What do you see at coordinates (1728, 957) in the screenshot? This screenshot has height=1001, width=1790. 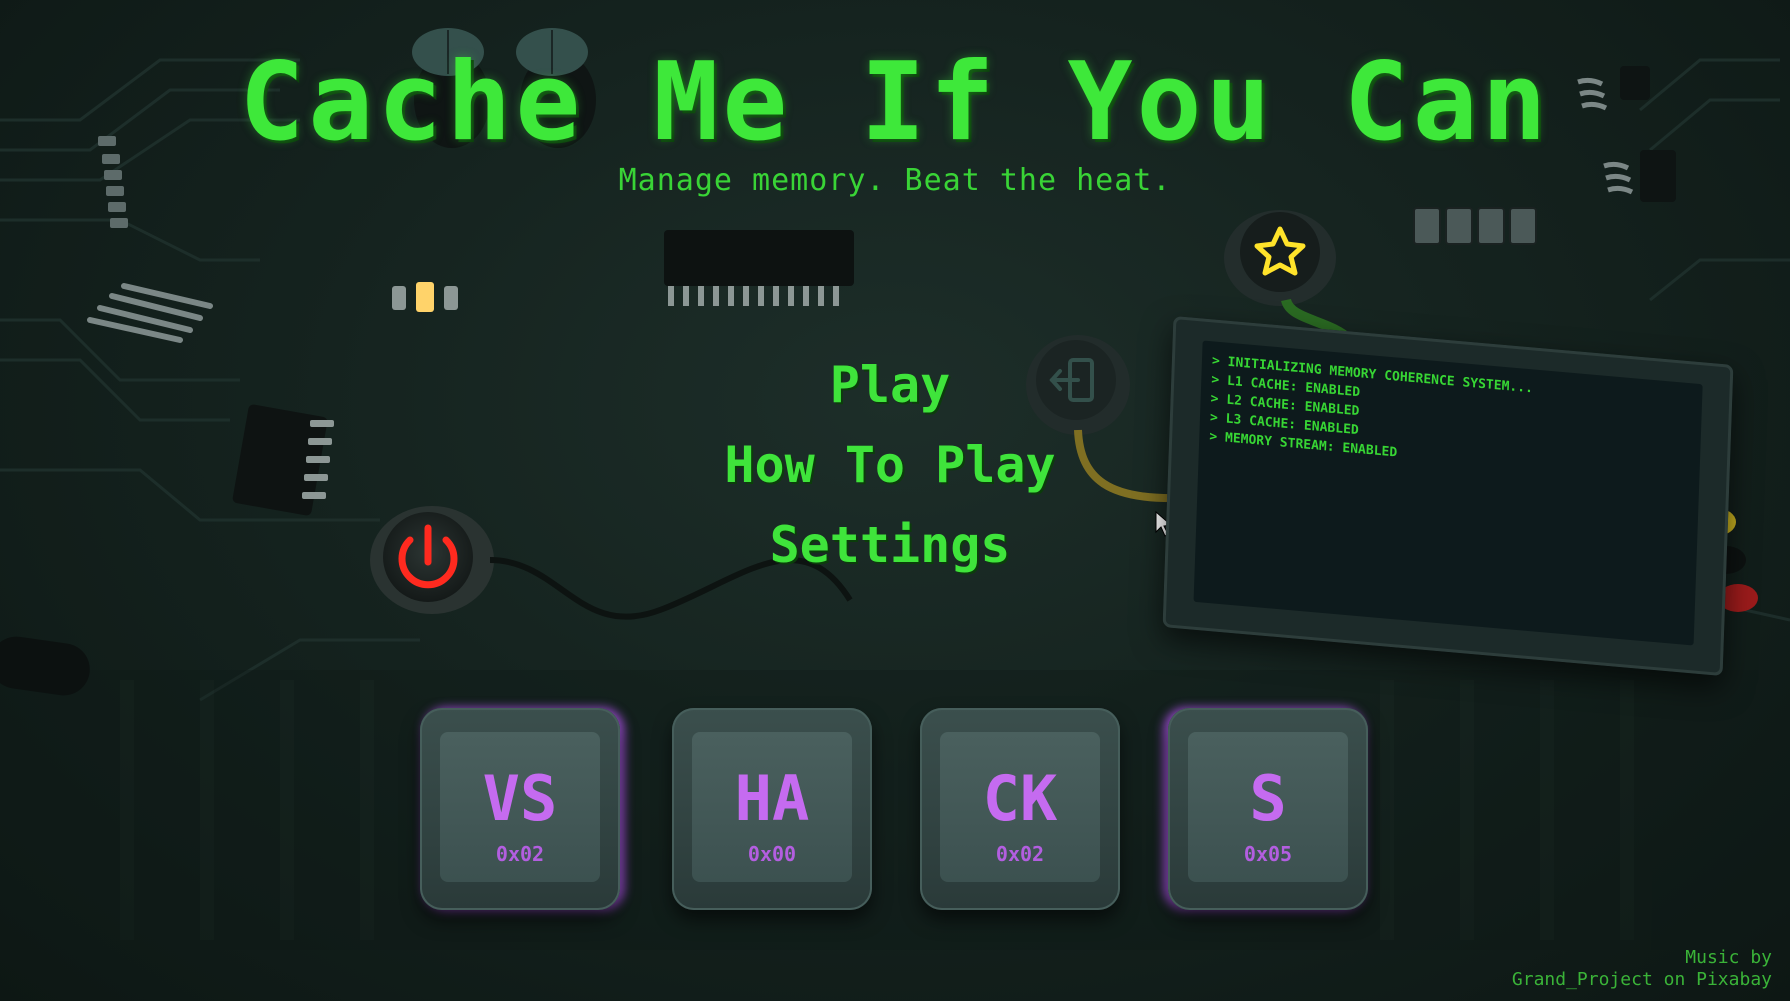 I see `credits-line: Music by` at bounding box center [1728, 957].